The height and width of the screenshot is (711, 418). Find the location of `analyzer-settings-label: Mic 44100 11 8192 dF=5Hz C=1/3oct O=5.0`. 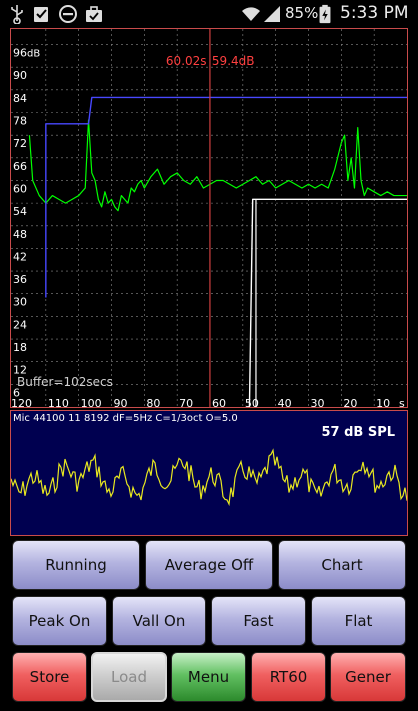

analyzer-settings-label: Mic 44100 11 8192 dF=5Hz C=1/3oct O=5.0 is located at coordinates (125, 418).